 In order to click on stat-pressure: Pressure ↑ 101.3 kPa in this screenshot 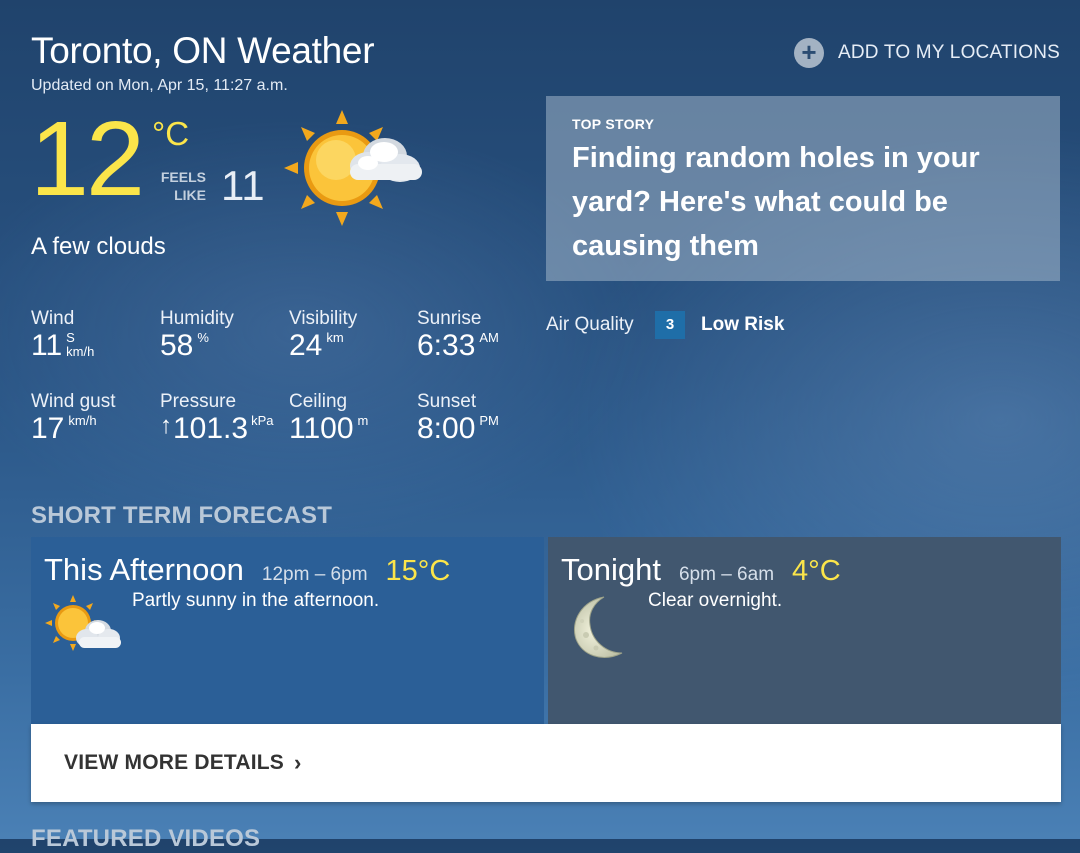, I will do `click(216, 417)`.